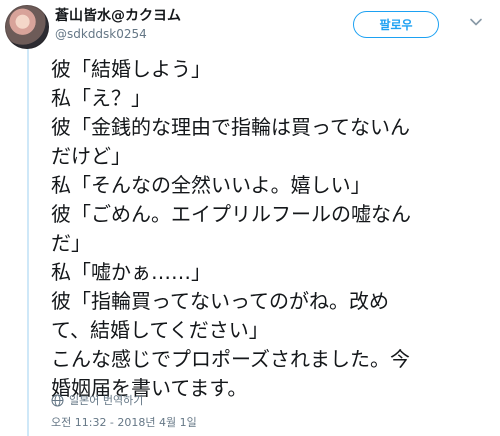  Describe the element at coordinates (101, 98) in the screenshot. I see `tweet-line: 私「え？」` at that location.